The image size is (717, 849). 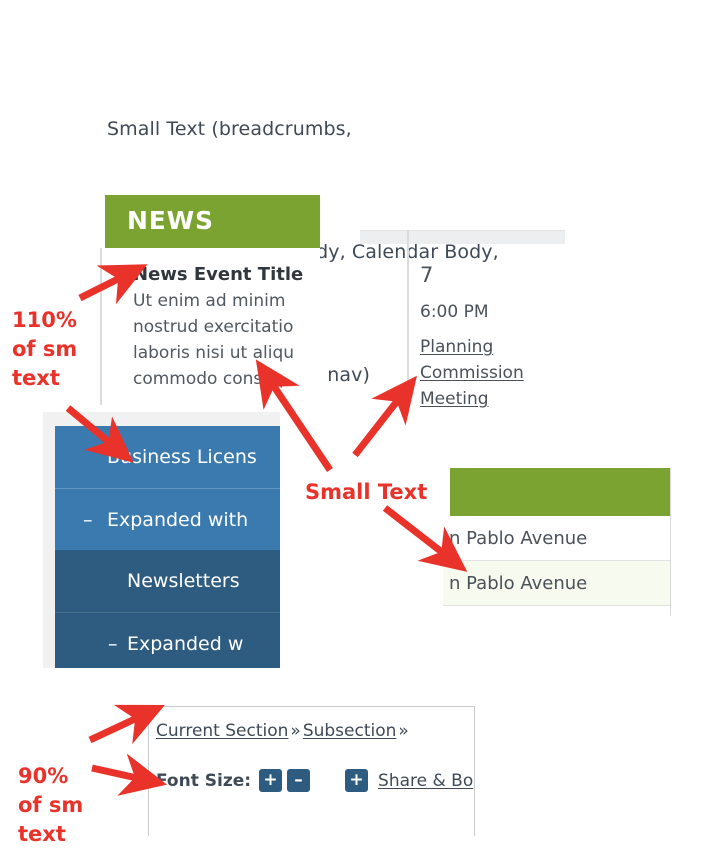 What do you see at coordinates (314, 780) in the screenshot?
I see `font-size-bar: Font Size: + – + Share & Bo` at bounding box center [314, 780].